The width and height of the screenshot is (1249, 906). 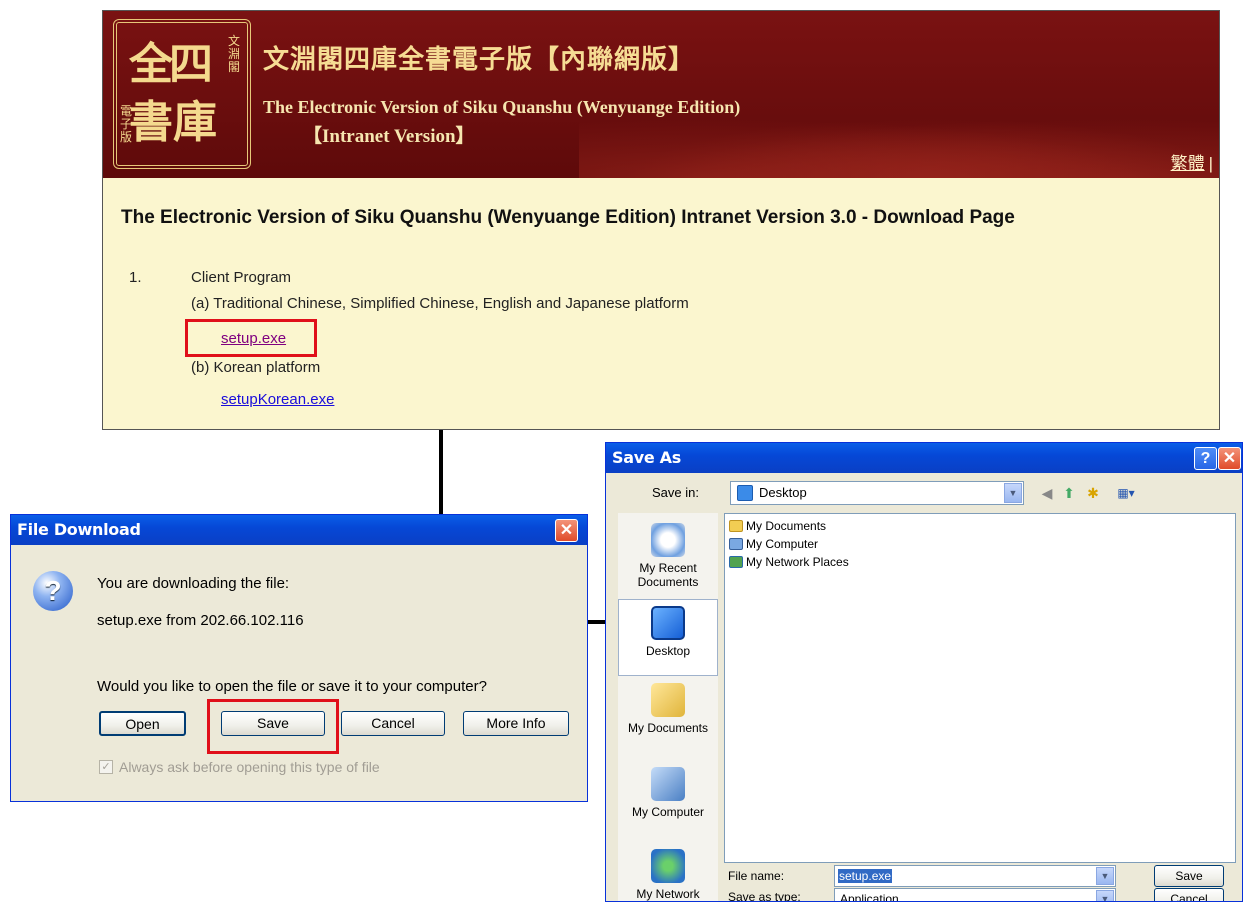 I want to click on computer-icon, so click(x=736, y=544).